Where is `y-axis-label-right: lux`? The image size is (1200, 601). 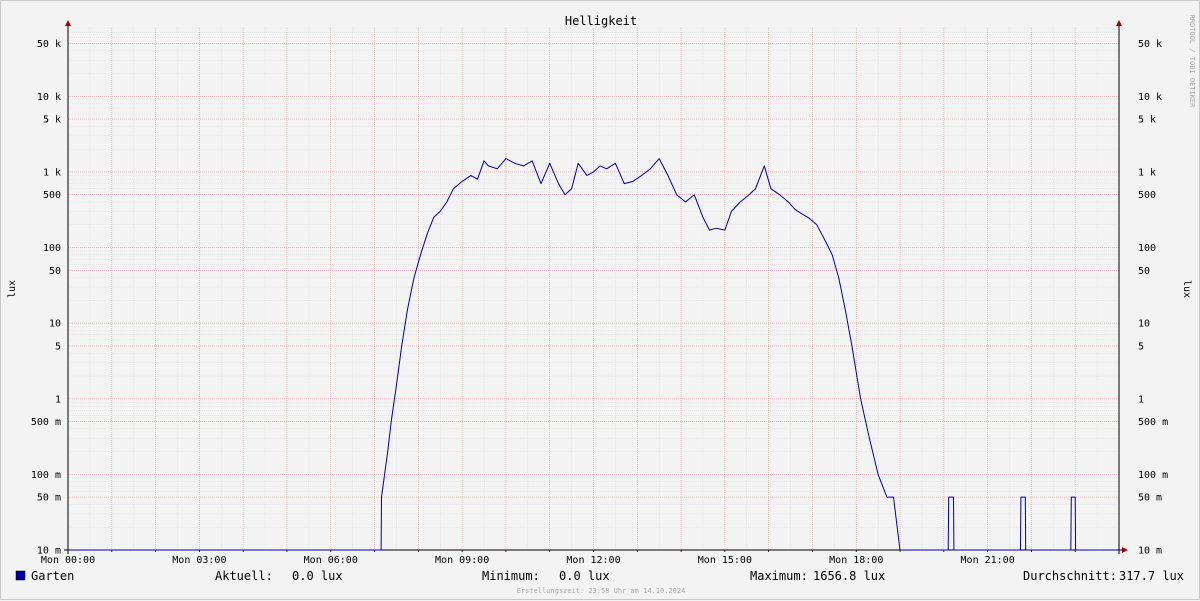 y-axis-label-right: lux is located at coordinates (1186, 289).